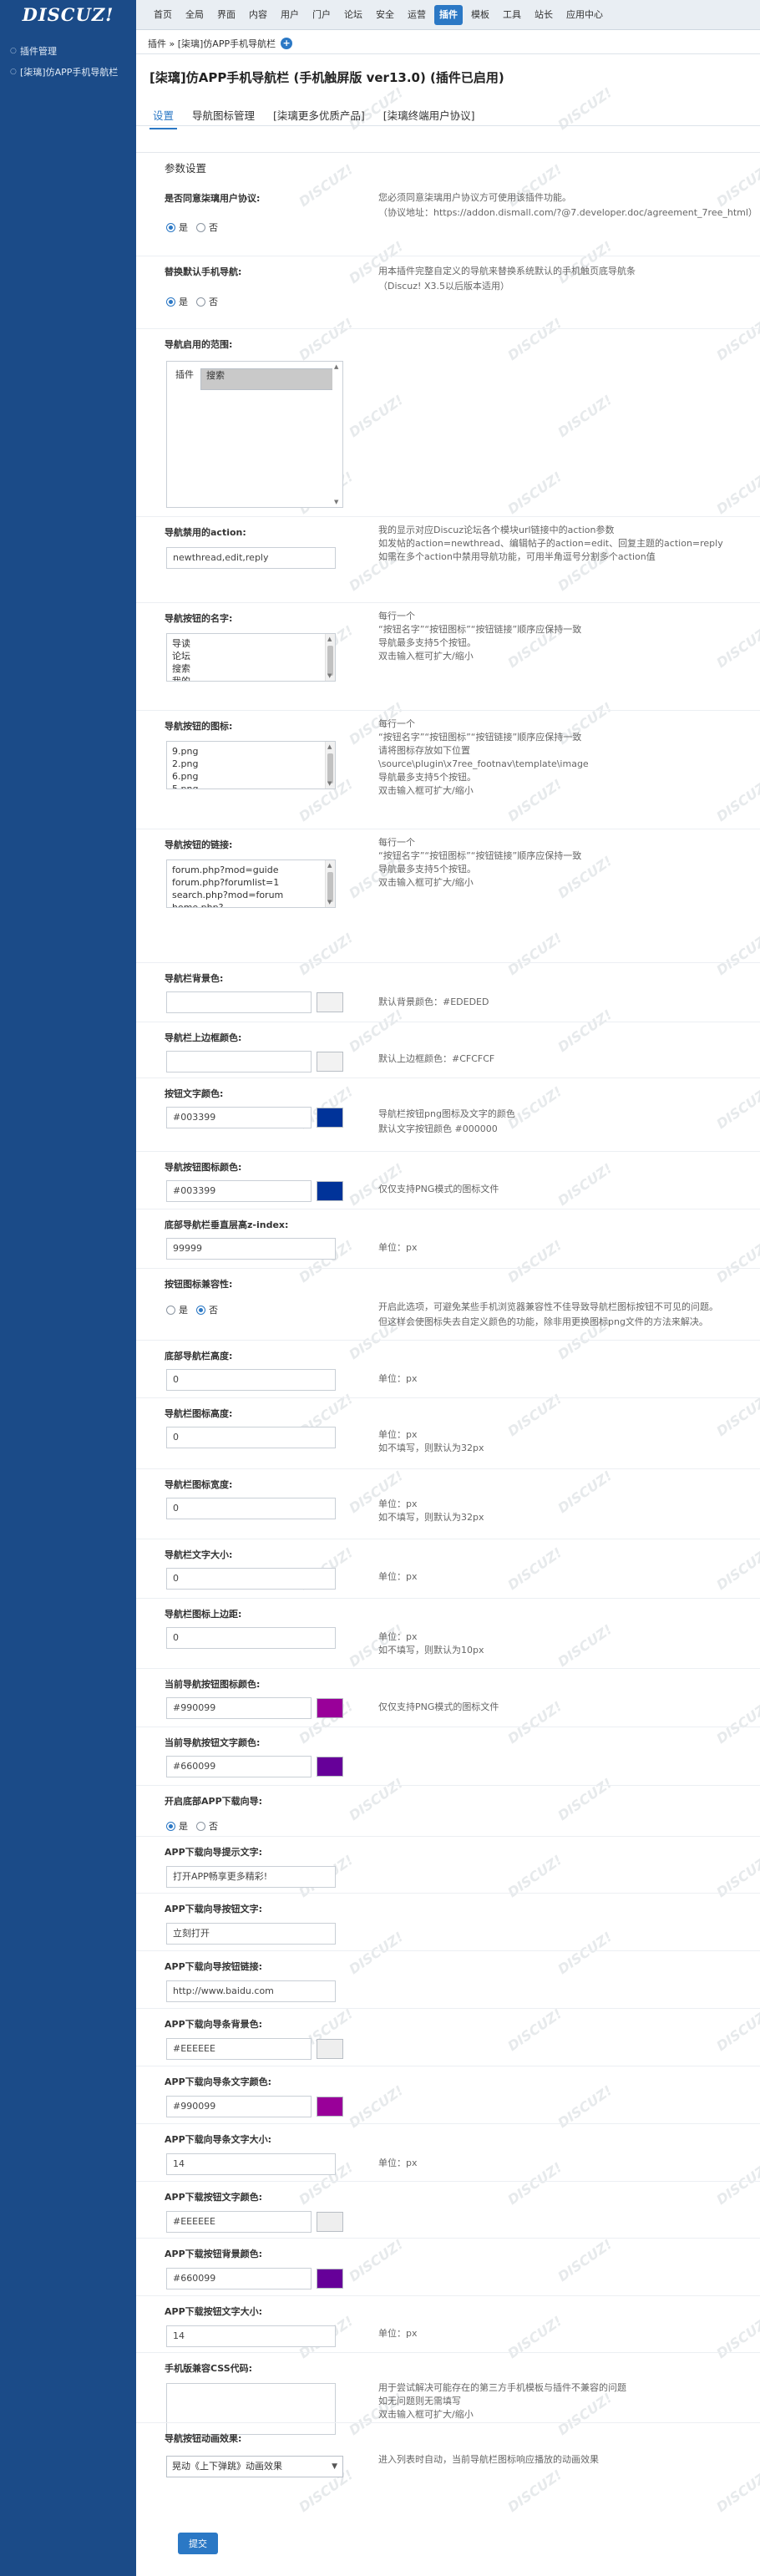 The height and width of the screenshot is (2576, 760). Describe the element at coordinates (446, 1113) in the screenshot. I see `help-text: 导航栏按钮png图标及文字的颜色` at that location.